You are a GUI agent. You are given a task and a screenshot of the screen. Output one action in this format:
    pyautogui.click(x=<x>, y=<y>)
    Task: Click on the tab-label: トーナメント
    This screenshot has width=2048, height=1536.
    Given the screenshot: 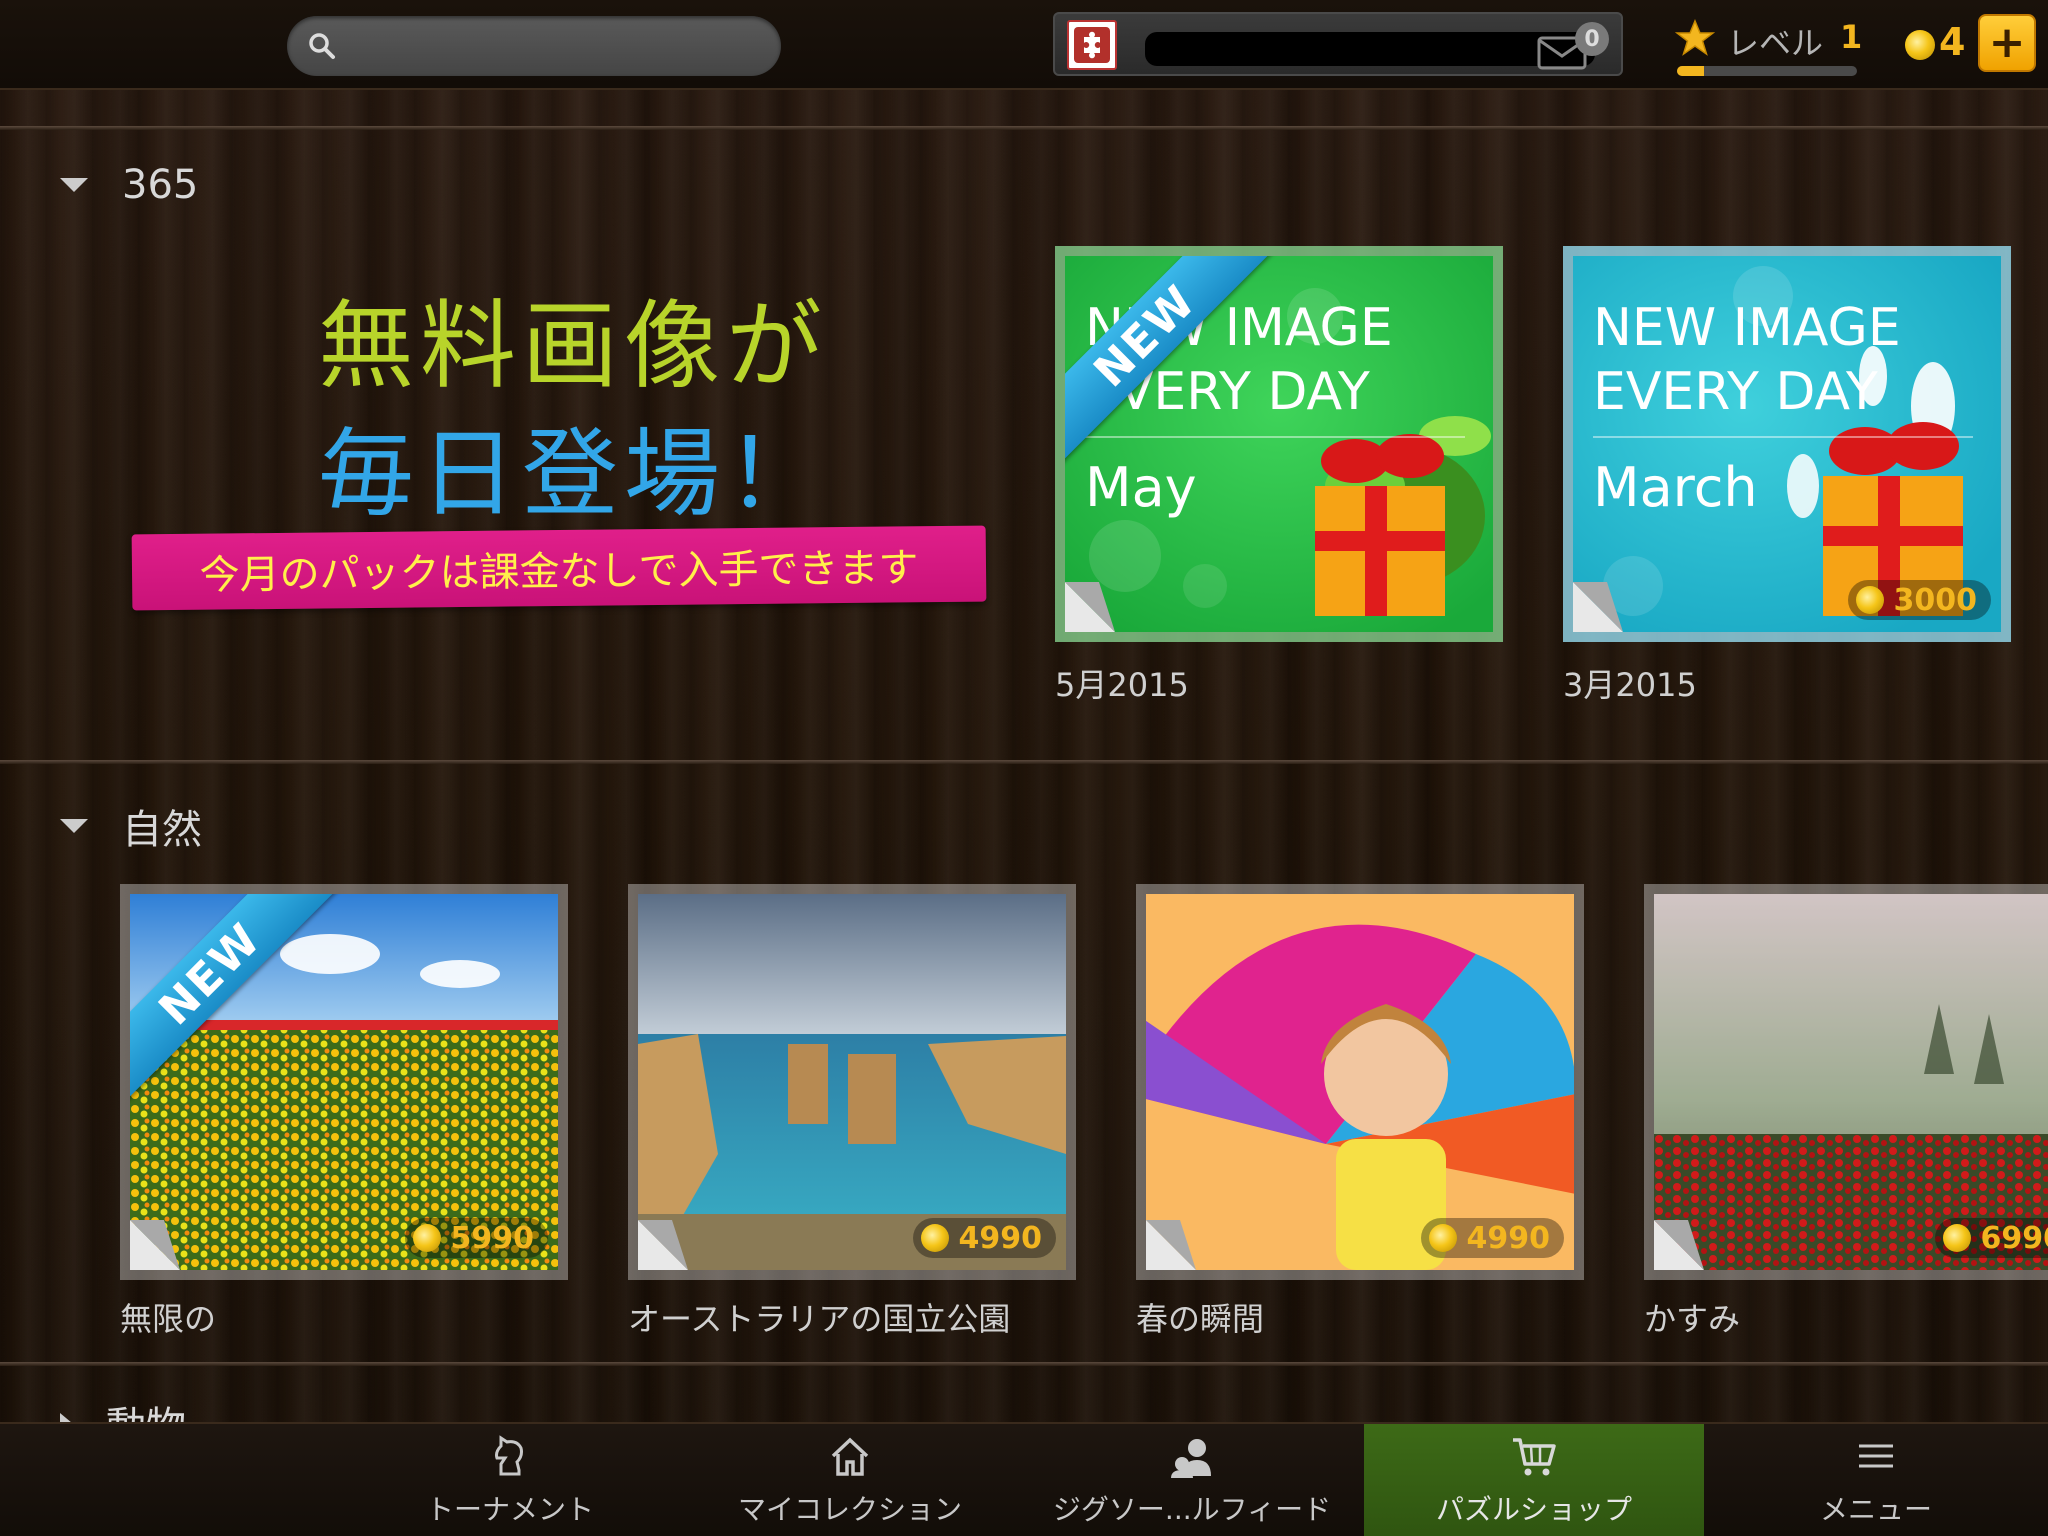 What is the action you would take?
    pyautogui.click(x=509, y=1509)
    